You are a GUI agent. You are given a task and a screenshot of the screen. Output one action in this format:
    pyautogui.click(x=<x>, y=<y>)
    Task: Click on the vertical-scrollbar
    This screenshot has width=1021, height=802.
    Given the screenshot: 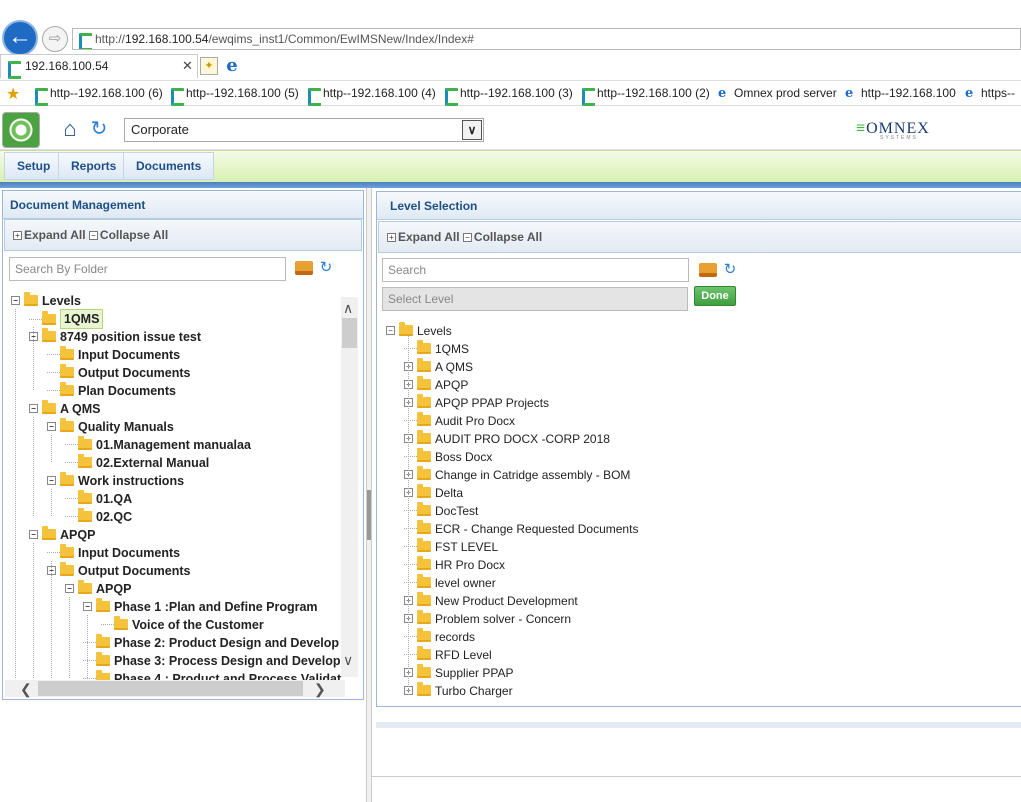 What is the action you would take?
    pyautogui.click(x=349, y=487)
    